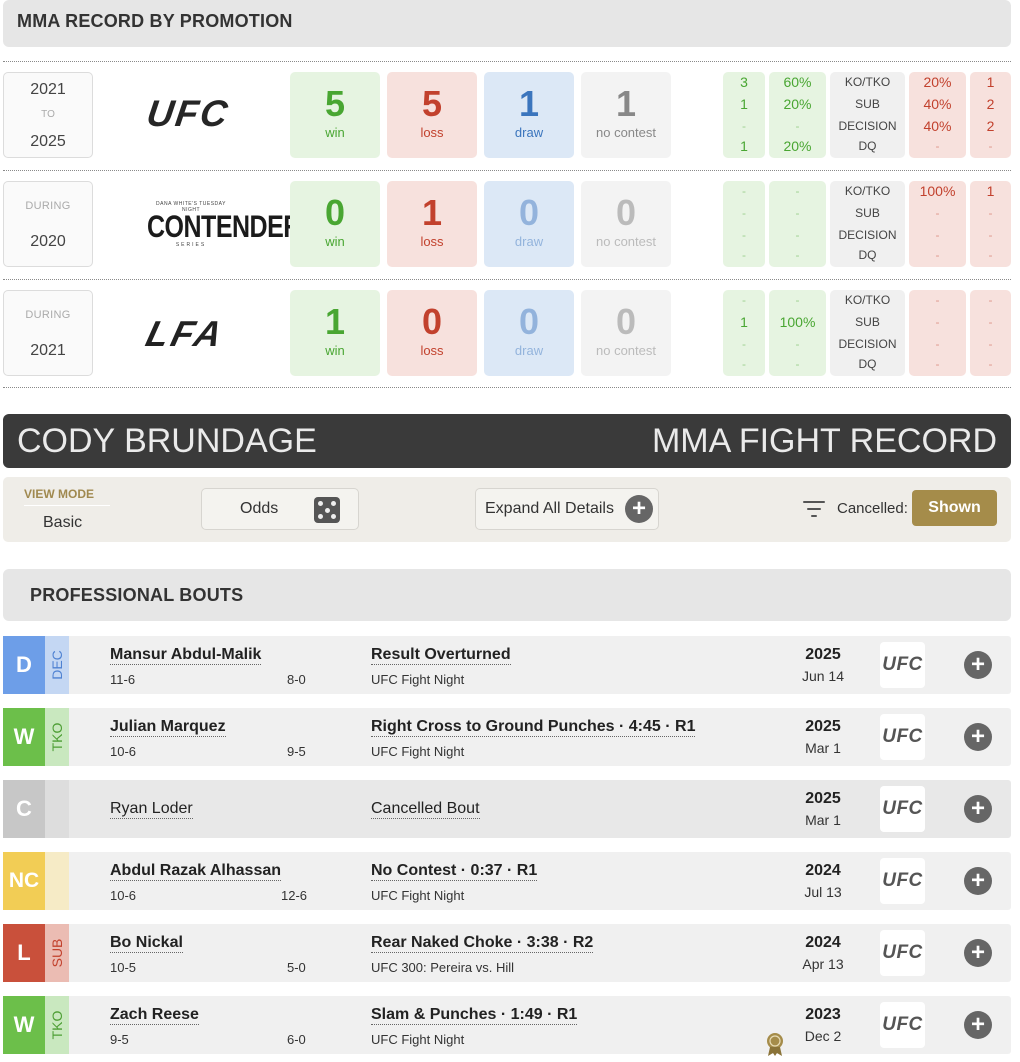 This screenshot has height=1062, width=1020. I want to click on cell: 40%, so click(937, 126).